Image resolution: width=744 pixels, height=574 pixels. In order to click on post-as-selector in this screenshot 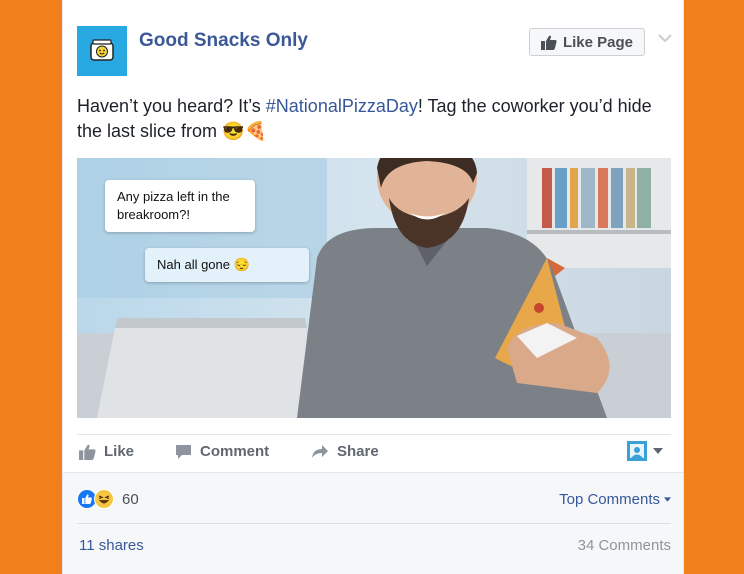, I will do `click(645, 451)`.